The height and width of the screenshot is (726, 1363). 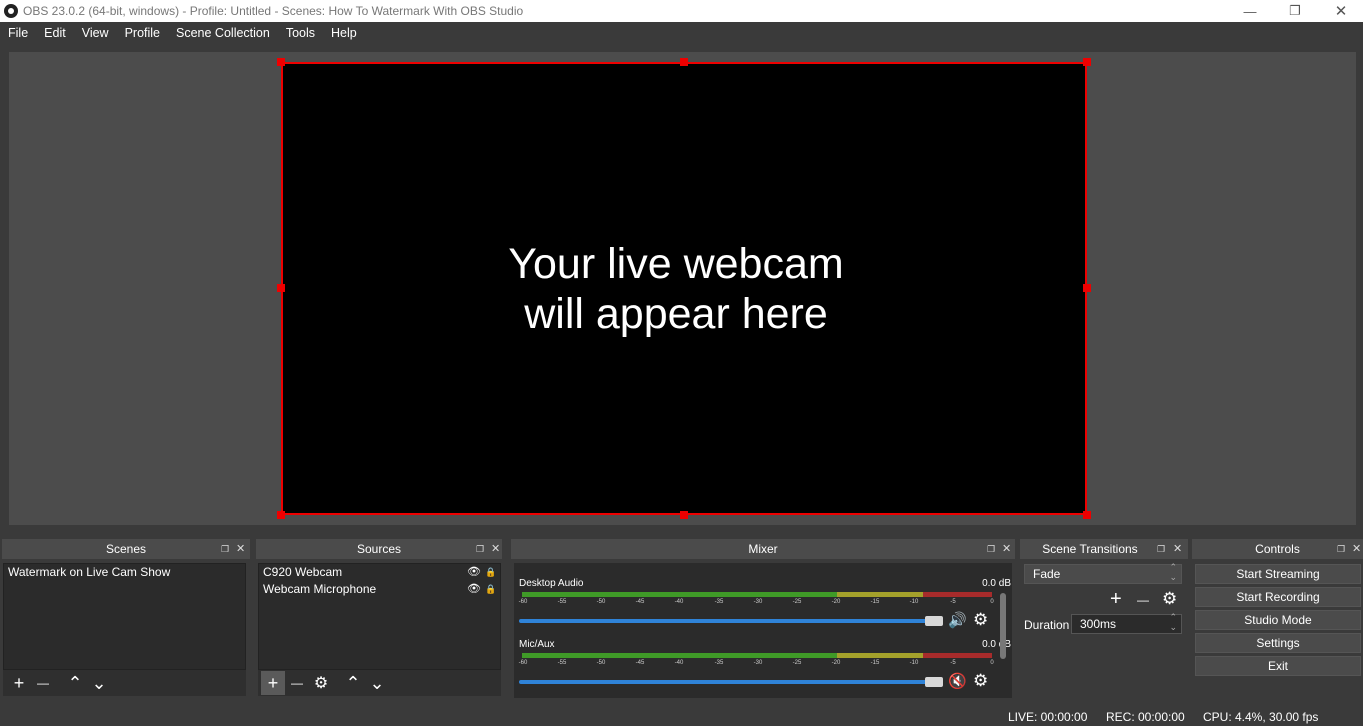 I want to click on move-scene-up-button: ⌃, so click(x=75, y=683).